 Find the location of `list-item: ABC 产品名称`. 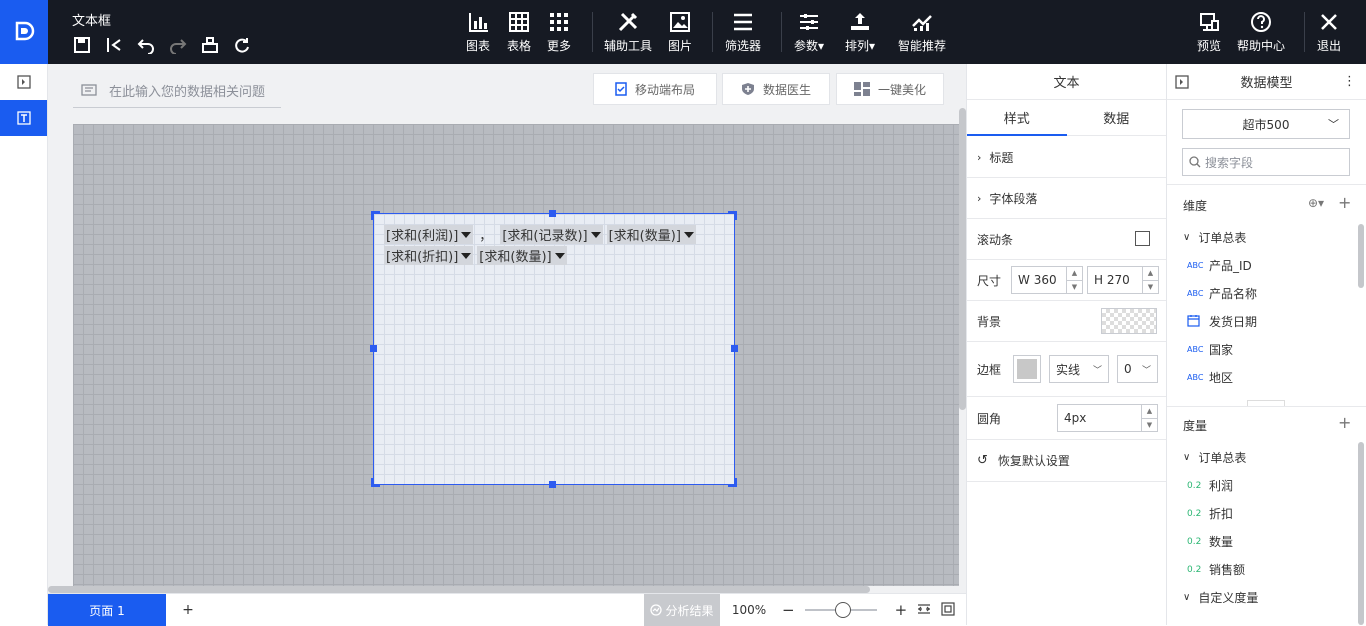

list-item: ABC 产品名称 is located at coordinates (1222, 293).